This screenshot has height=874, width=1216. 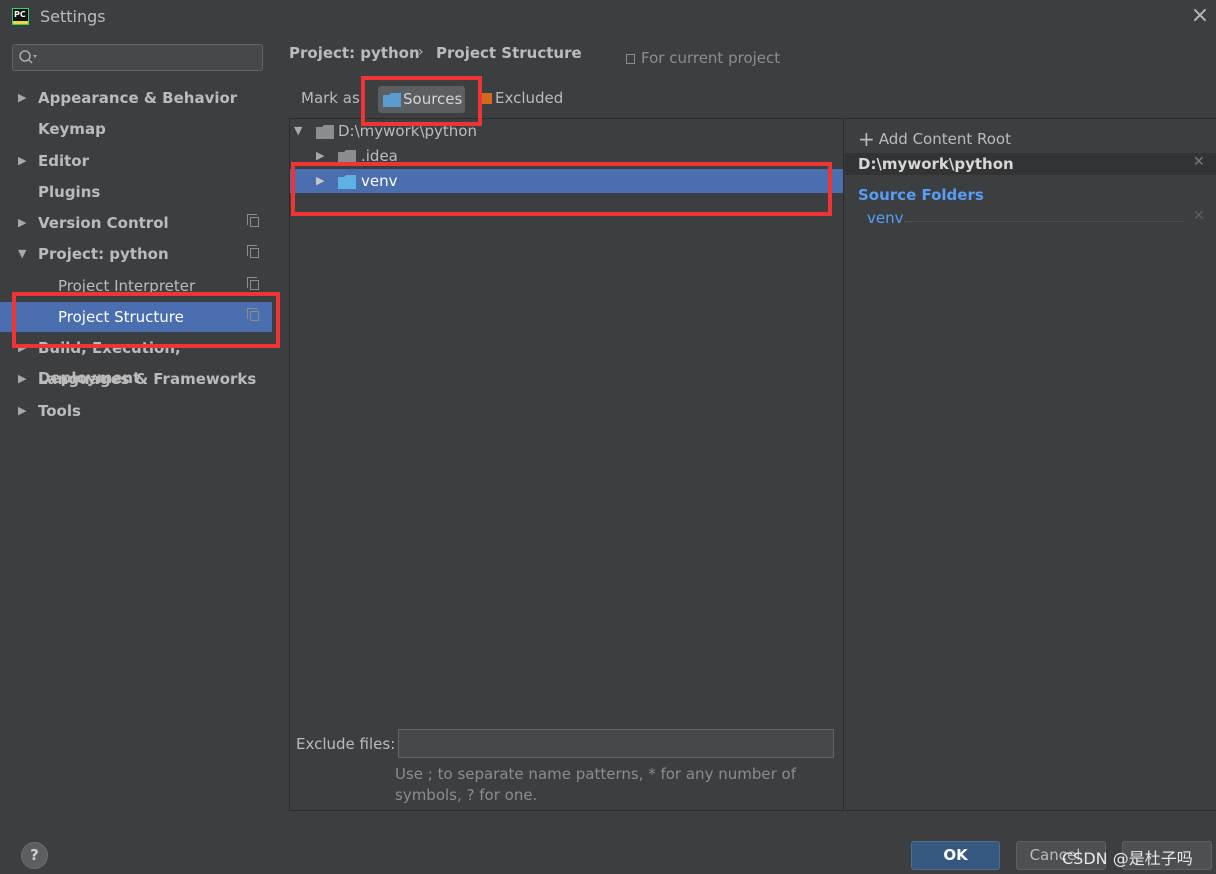 I want to click on plus-icon: +, so click(x=866, y=139).